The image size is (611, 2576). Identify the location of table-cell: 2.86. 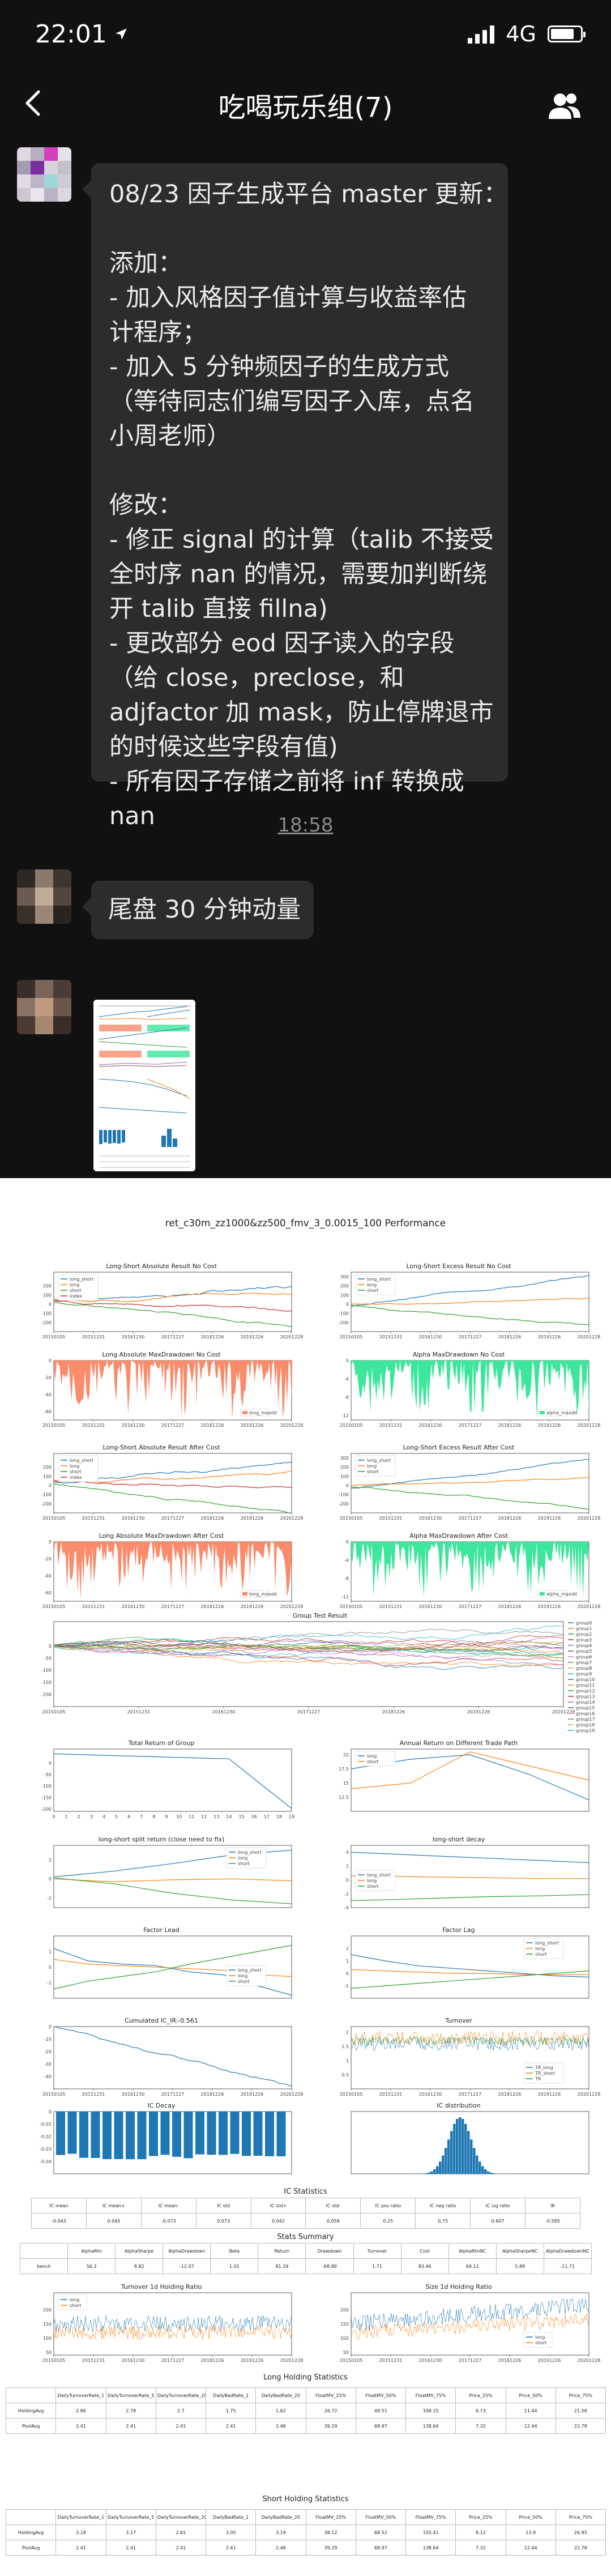
(81, 2411).